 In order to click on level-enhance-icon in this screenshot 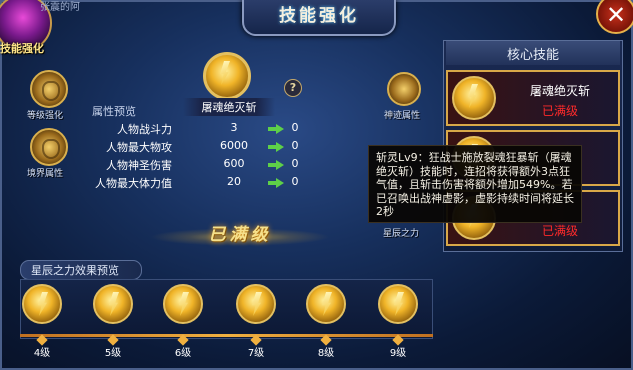, I will do `click(49, 89)`.